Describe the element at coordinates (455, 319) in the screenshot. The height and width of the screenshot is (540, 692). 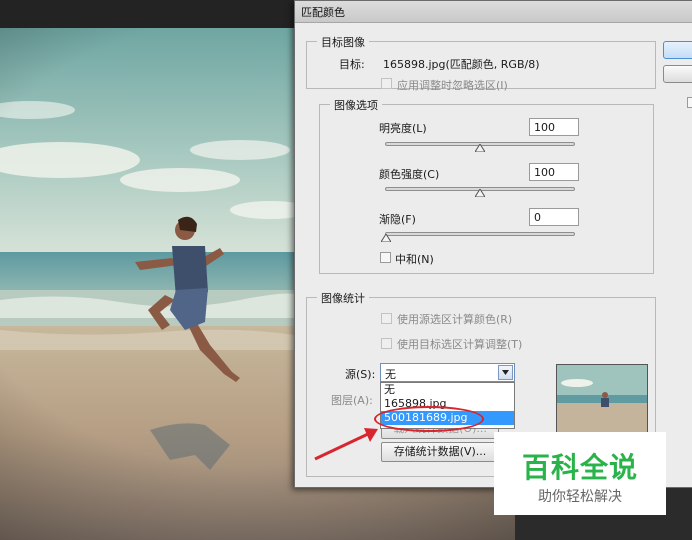
I see `use-source-selection-label: 使用源选区计算颜色(R)` at that location.